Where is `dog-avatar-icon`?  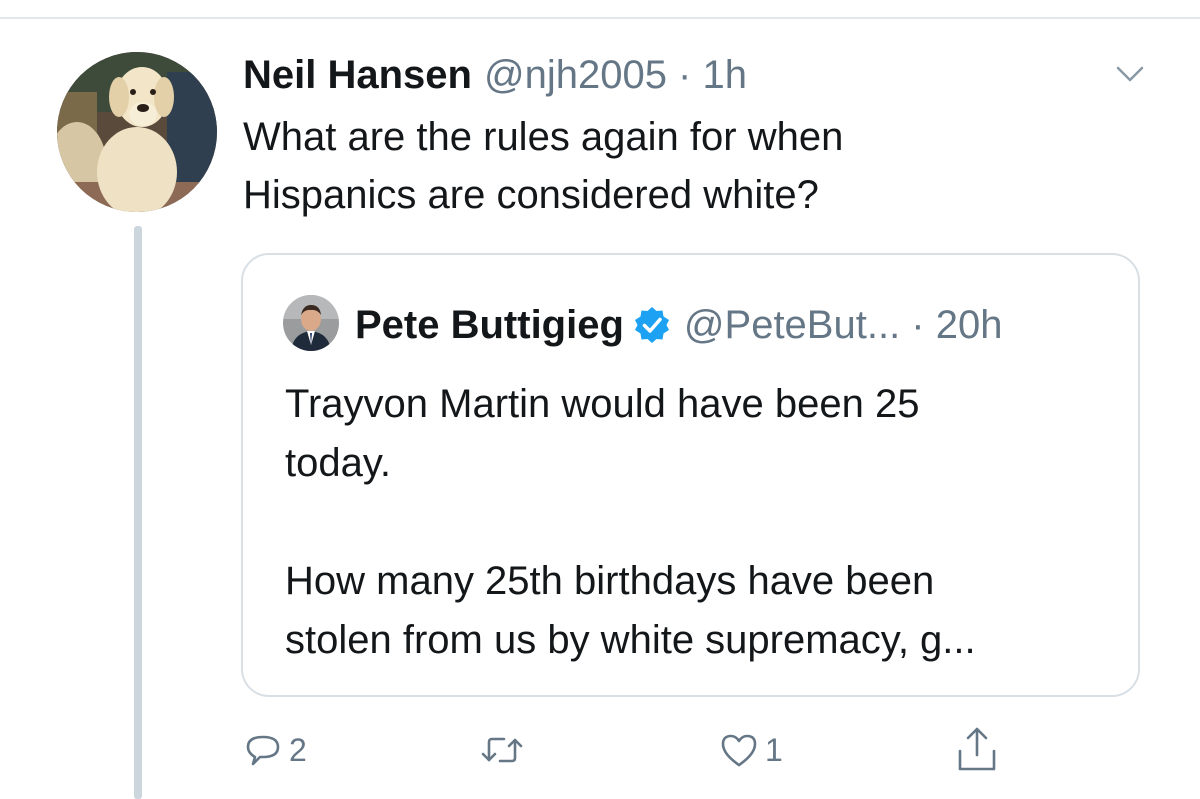
dog-avatar-icon is located at coordinates (137, 132).